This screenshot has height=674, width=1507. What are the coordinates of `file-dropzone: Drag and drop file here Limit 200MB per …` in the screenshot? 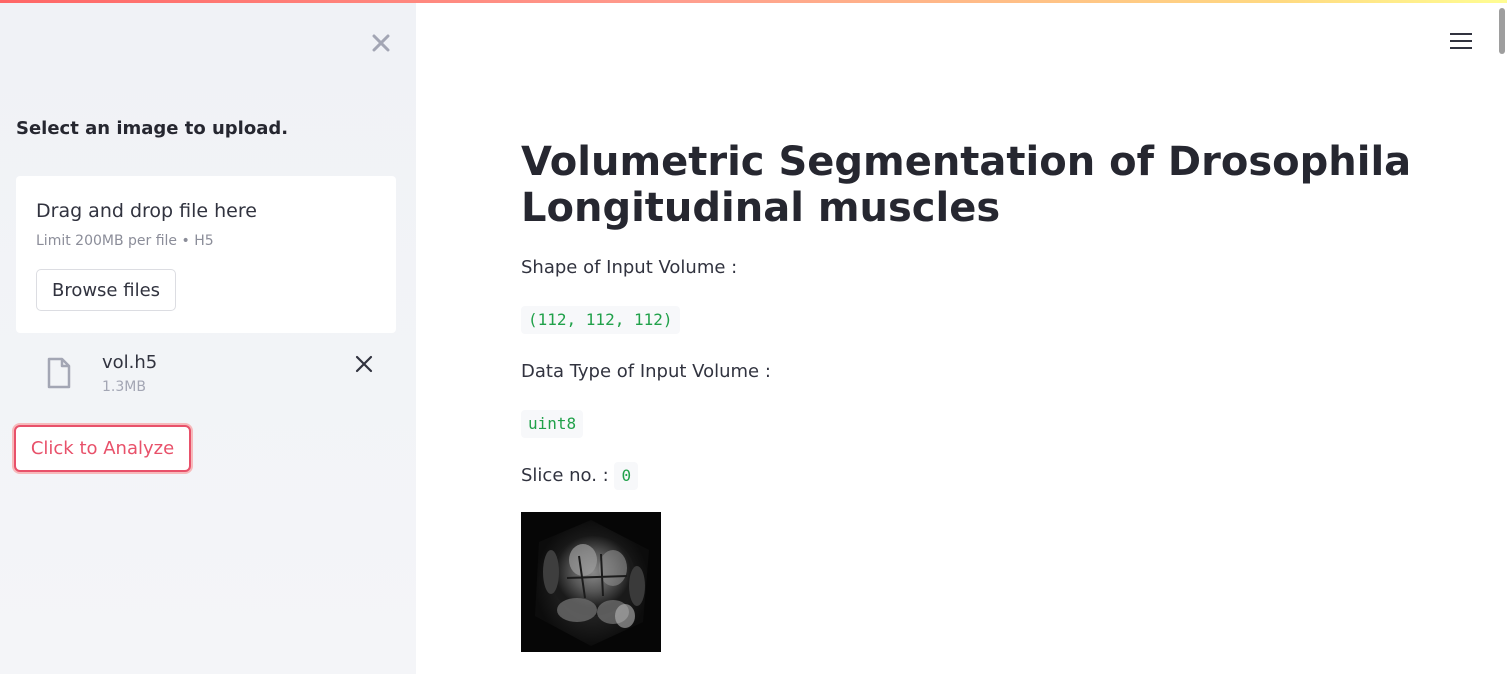 It's located at (206, 254).